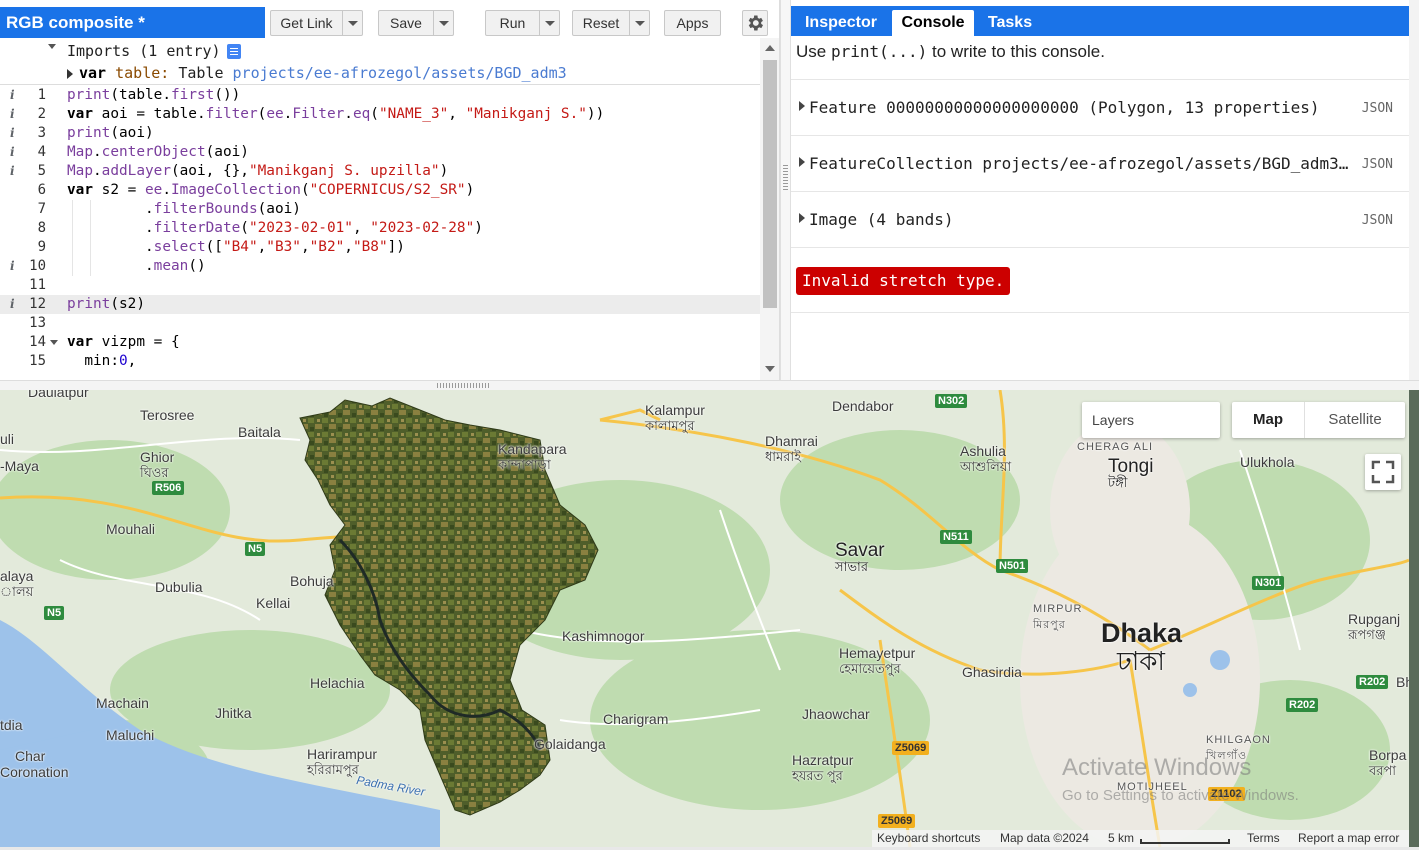  I want to click on map-data-credit: Map data ©2024, so click(1044, 838).